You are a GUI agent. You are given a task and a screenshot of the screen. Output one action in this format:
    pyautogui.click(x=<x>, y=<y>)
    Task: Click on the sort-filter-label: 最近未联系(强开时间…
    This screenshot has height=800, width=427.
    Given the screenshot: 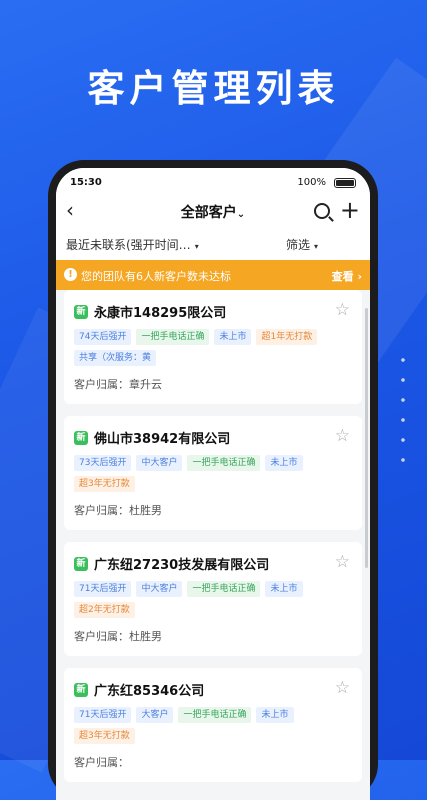 What is the action you would take?
    pyautogui.click(x=128, y=245)
    